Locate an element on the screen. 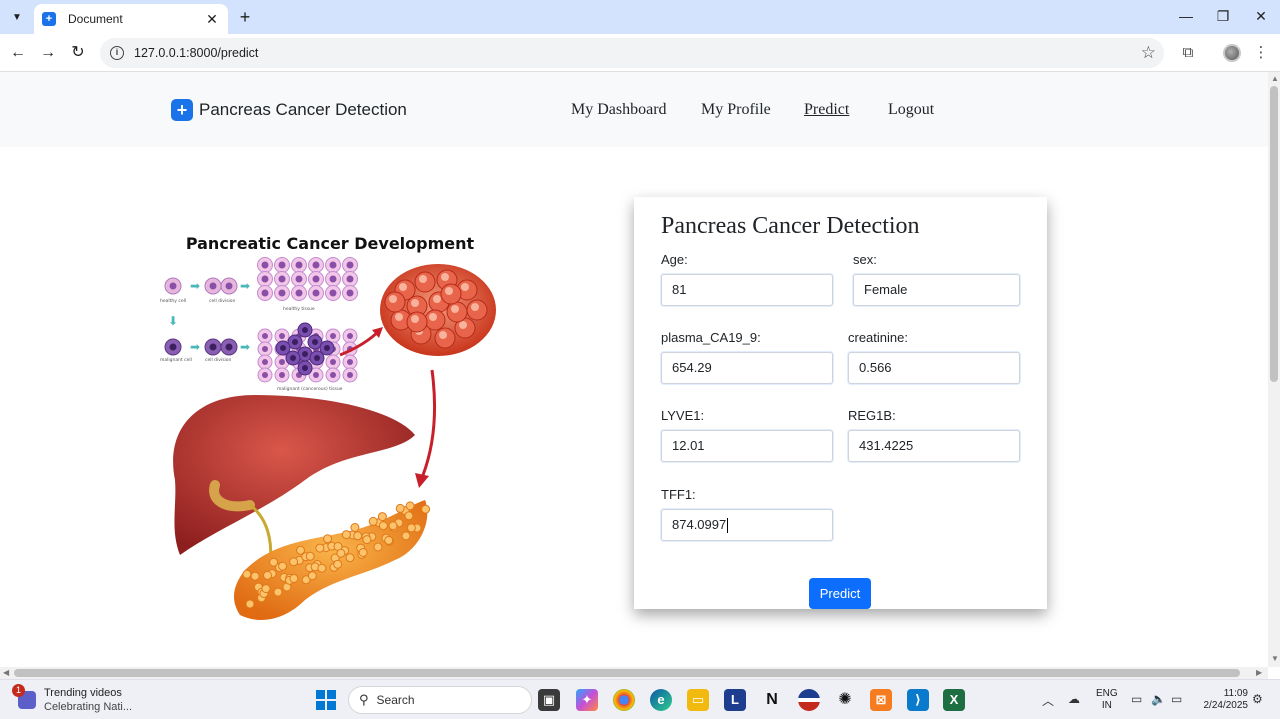  edge-icon: e is located at coordinates (661, 700).